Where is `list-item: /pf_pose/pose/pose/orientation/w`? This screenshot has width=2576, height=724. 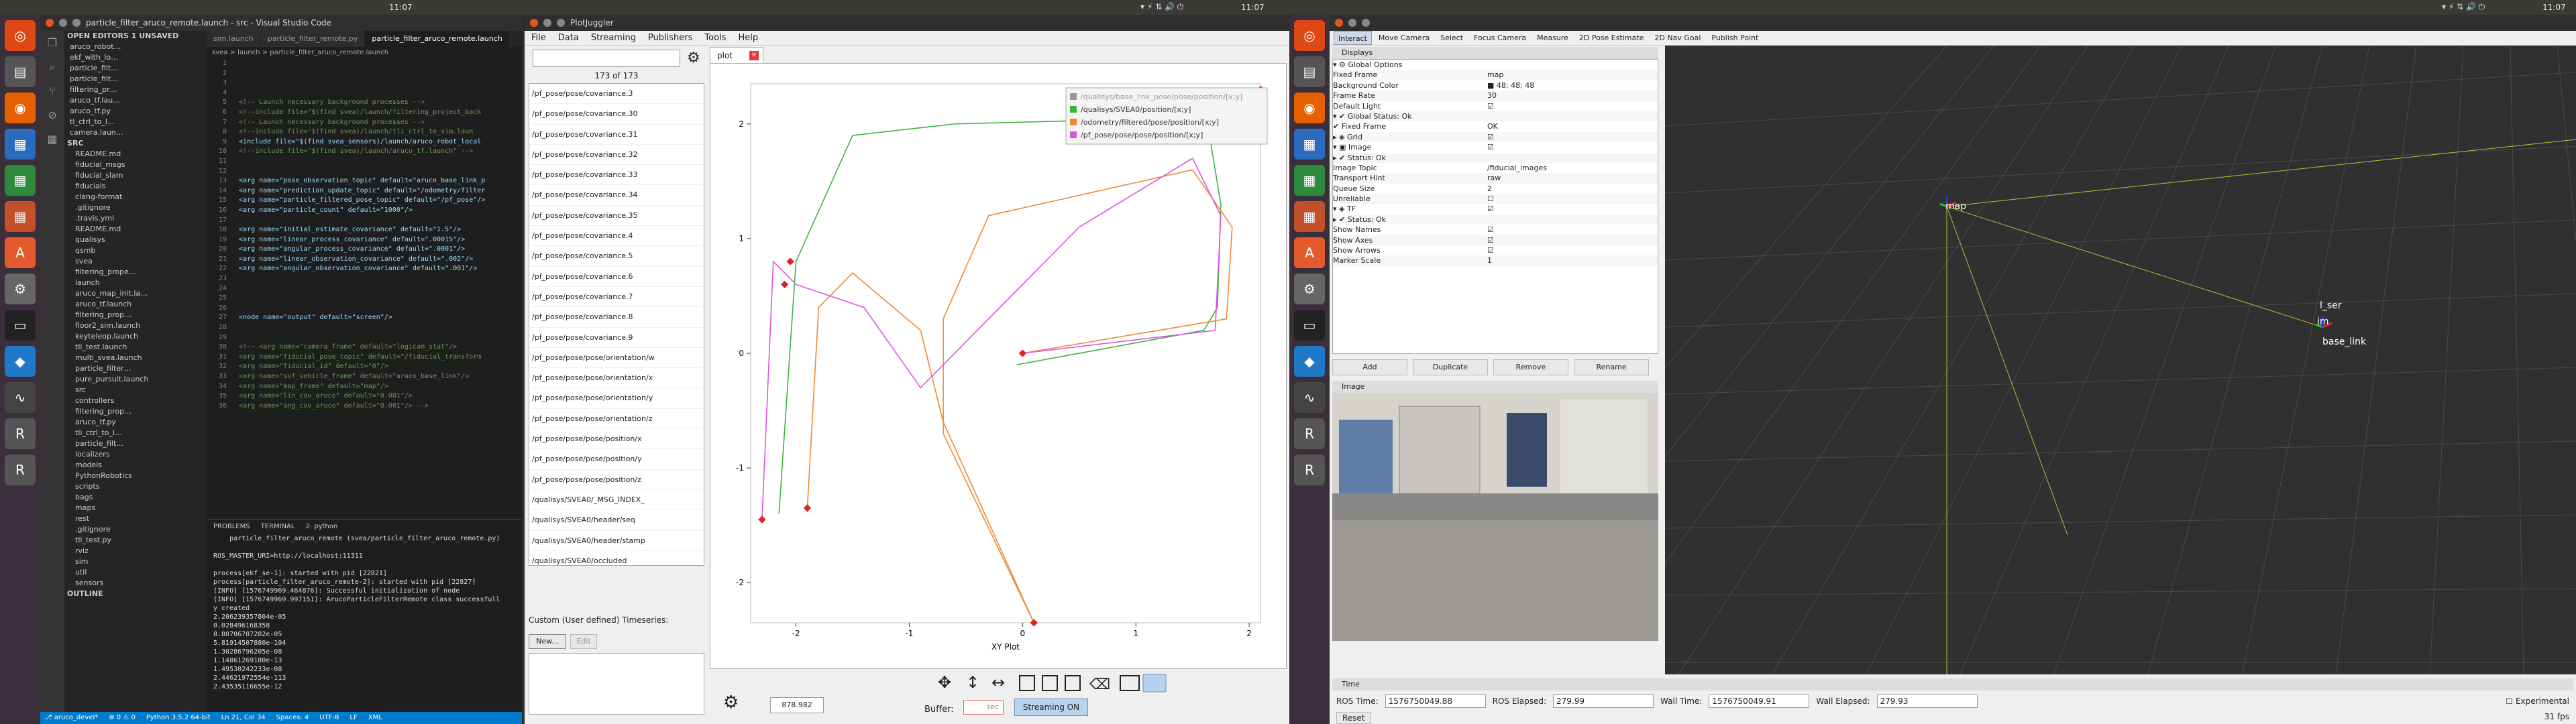 list-item: /pf_pose/pose/pose/orientation/w is located at coordinates (616, 358).